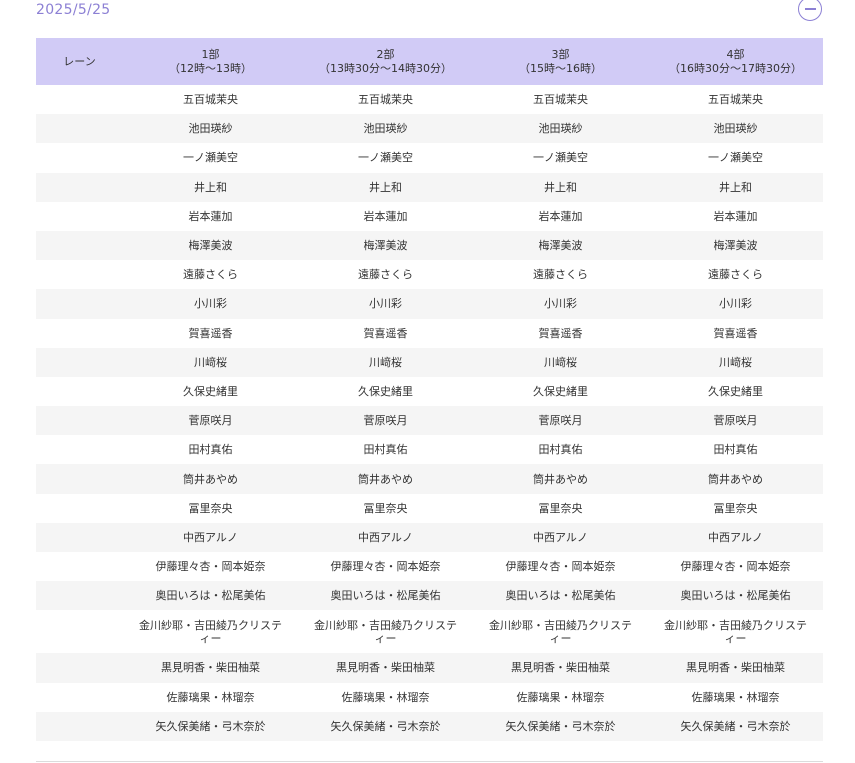  I want to click on table-row: 久保史緒里 久保史緒里 久保史緒里 久保史緒里, so click(429, 391).